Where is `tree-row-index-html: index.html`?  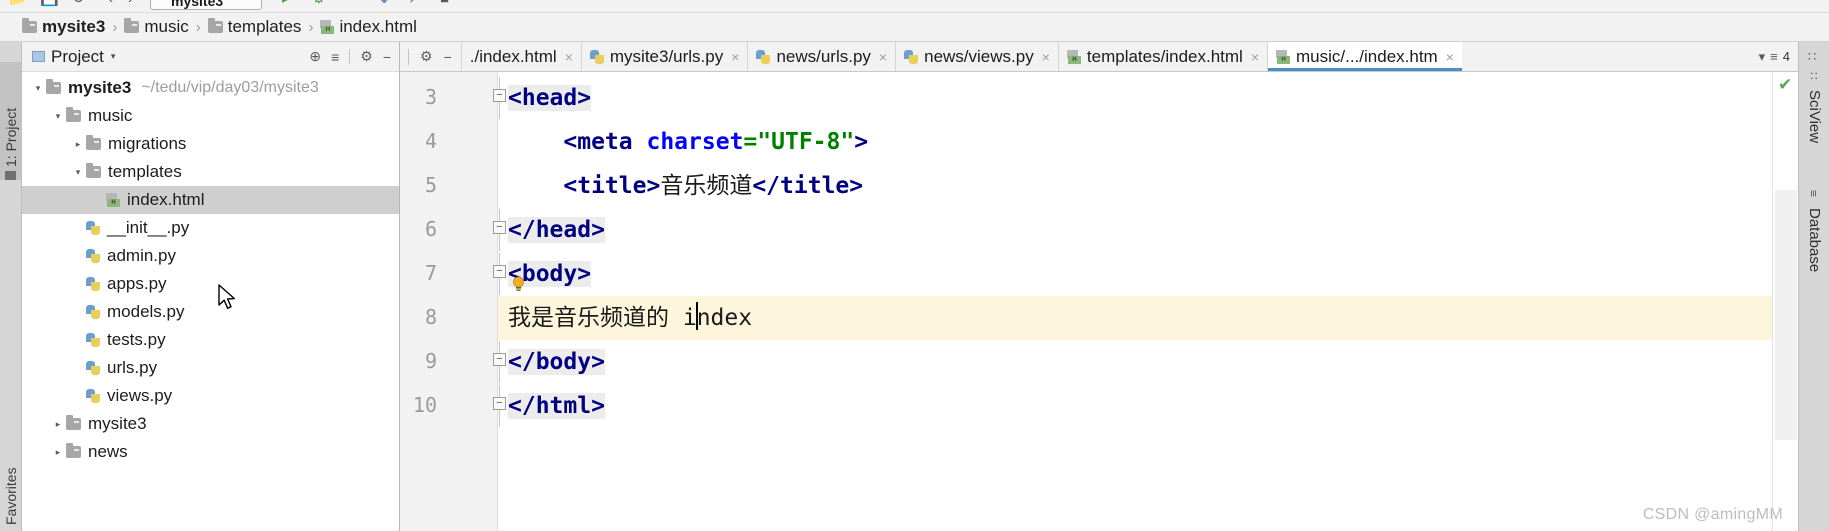
tree-row-index-html: index.html is located at coordinates (210, 200).